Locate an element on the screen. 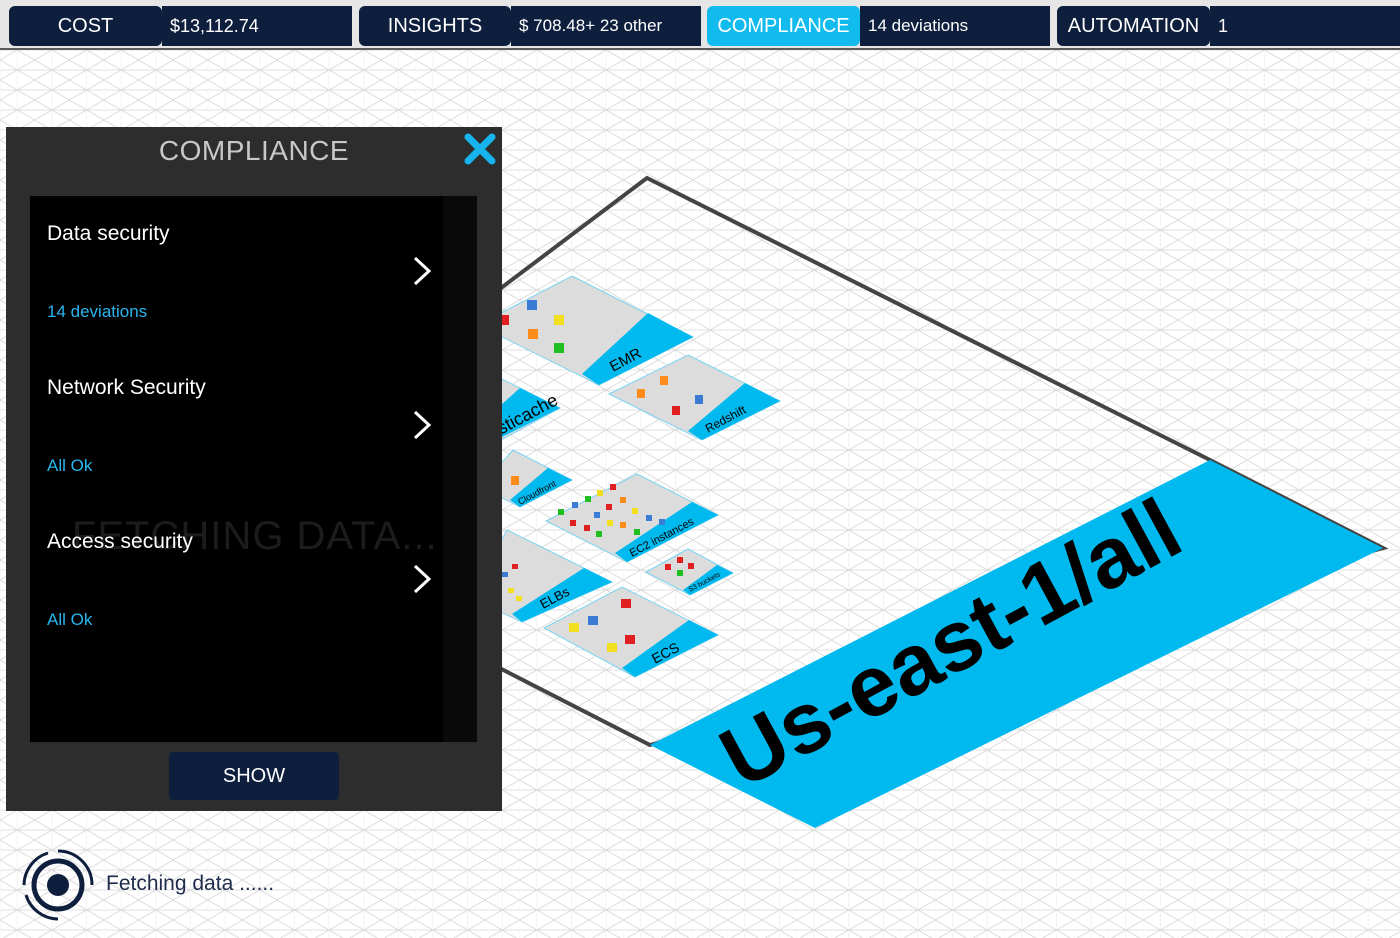 This screenshot has height=938, width=1400. close-icon is located at coordinates (480, 149).